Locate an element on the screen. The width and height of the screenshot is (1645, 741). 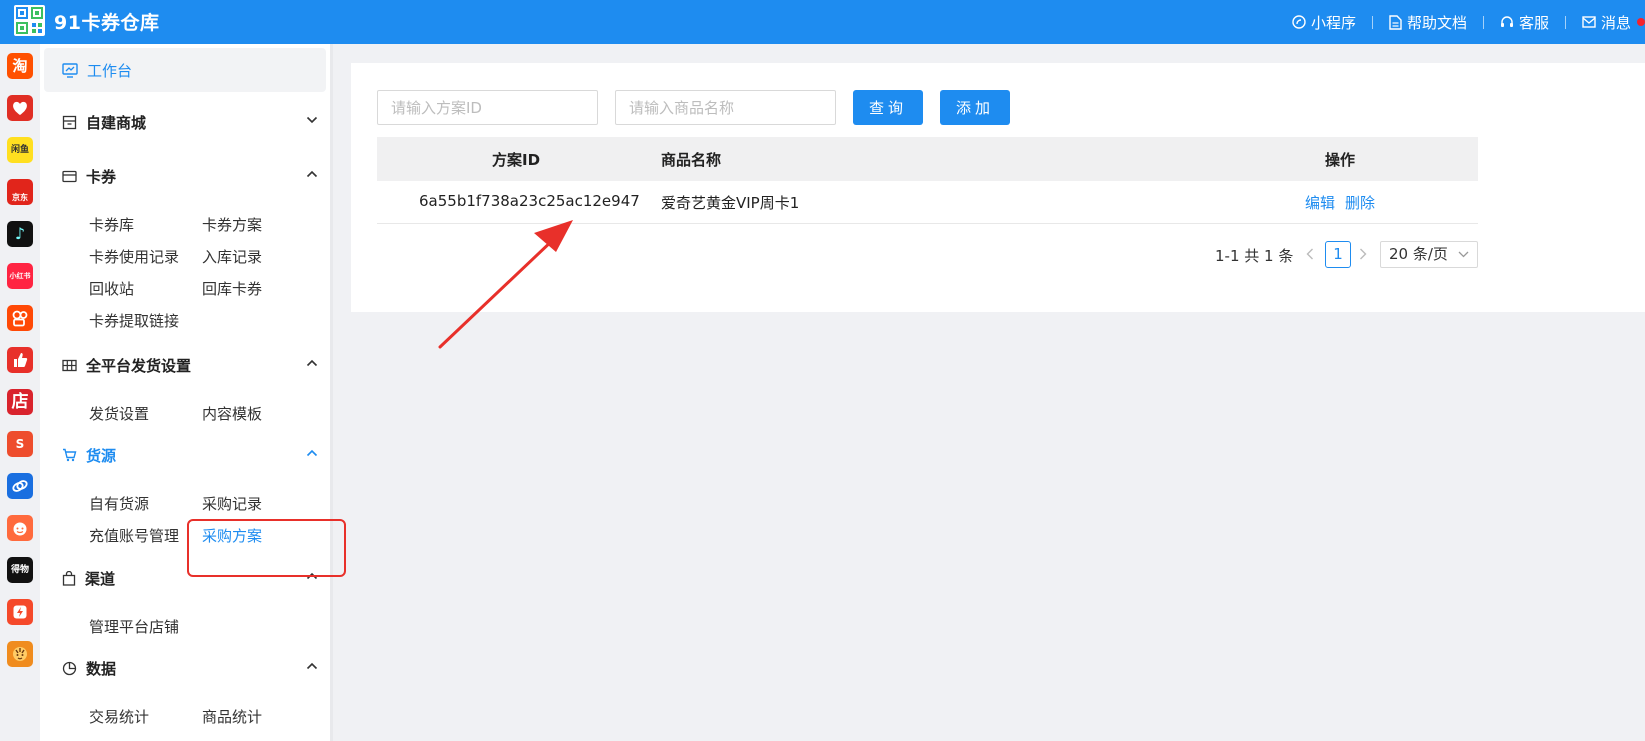
douyin-icon: ♪ is located at coordinates (20, 234).